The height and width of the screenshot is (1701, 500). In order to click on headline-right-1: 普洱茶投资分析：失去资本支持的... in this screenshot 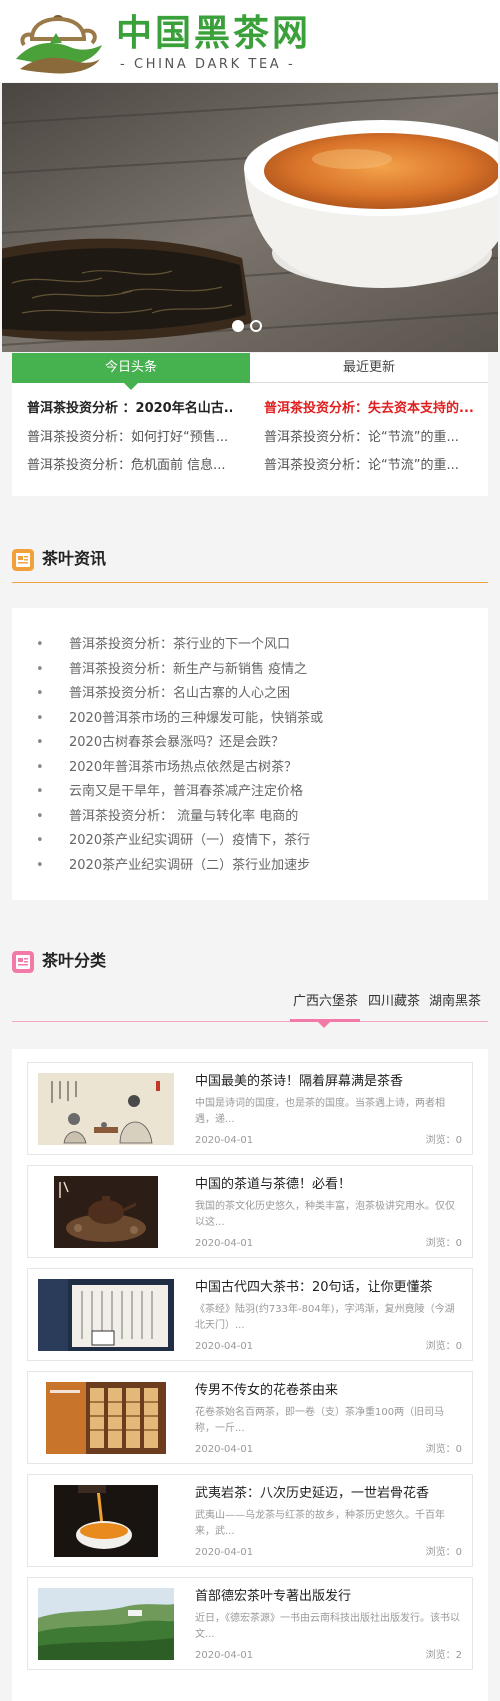, I will do `click(370, 409)`.